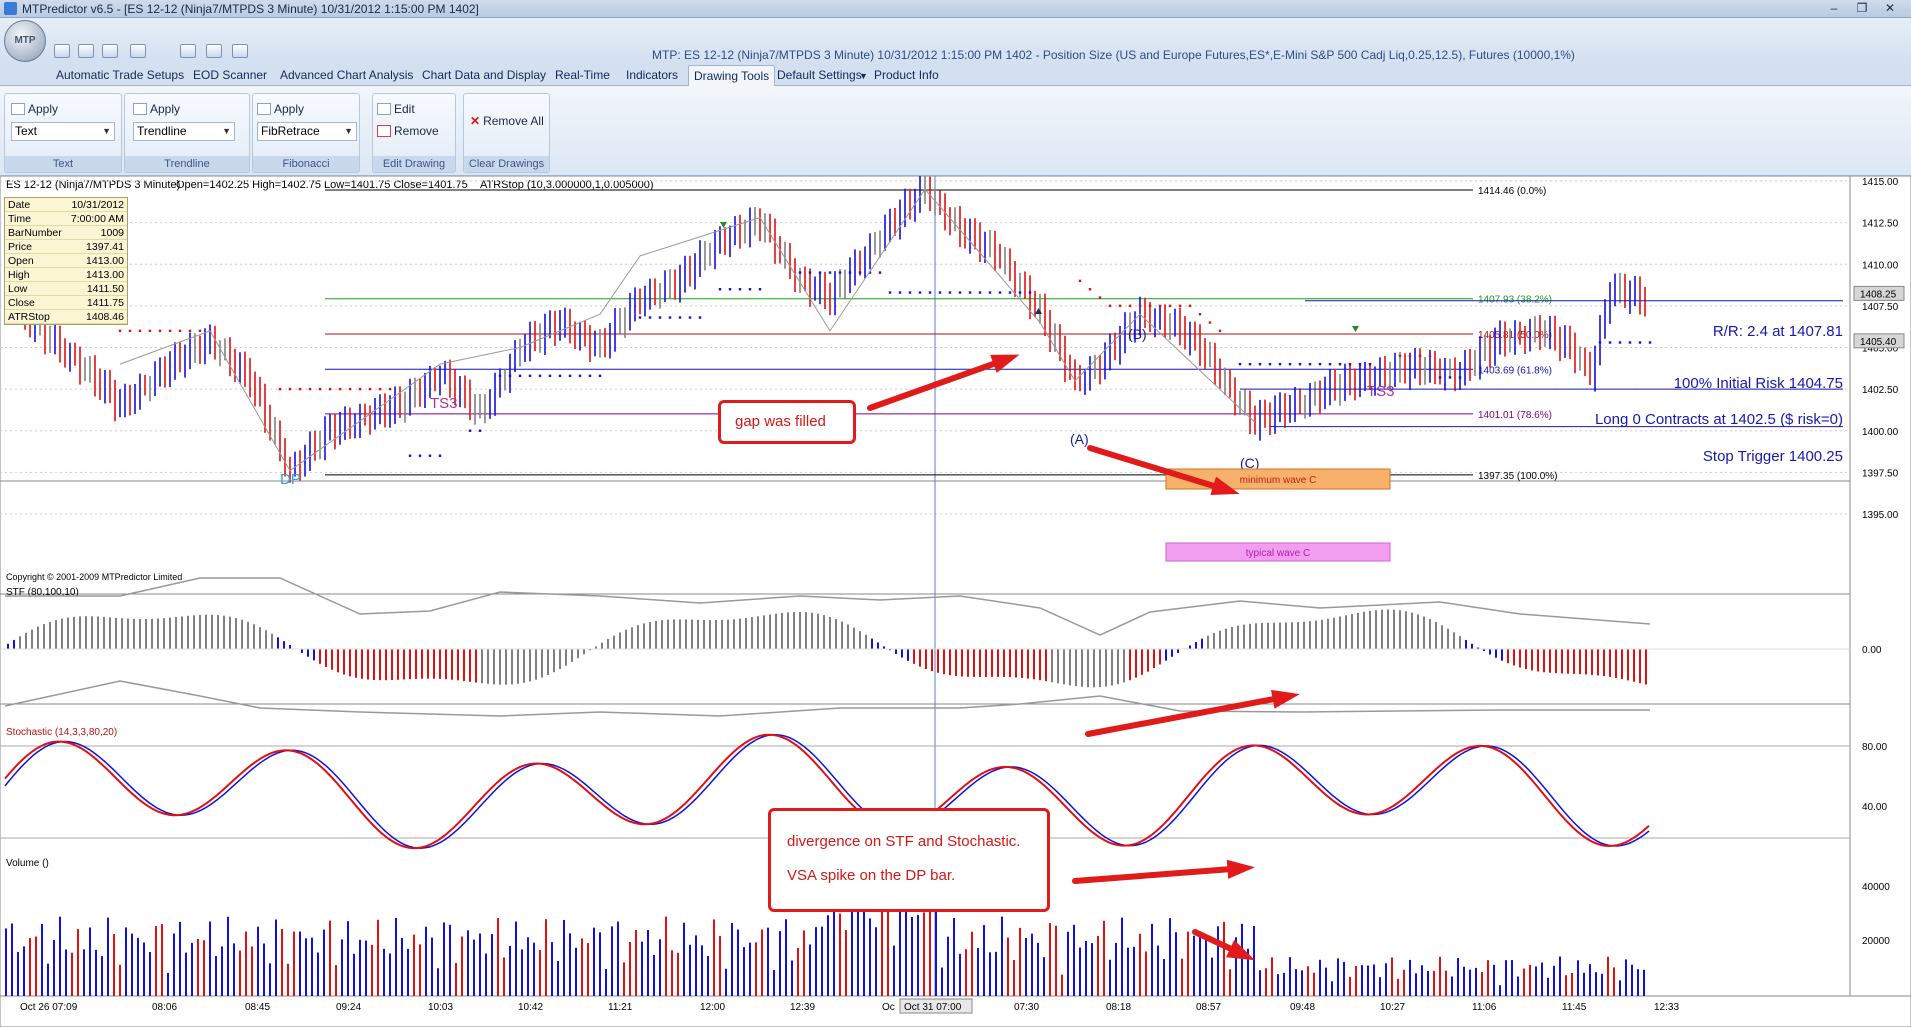  What do you see at coordinates (66, 303) in the screenshot?
I see `databox-row: Close 1411.75` at bounding box center [66, 303].